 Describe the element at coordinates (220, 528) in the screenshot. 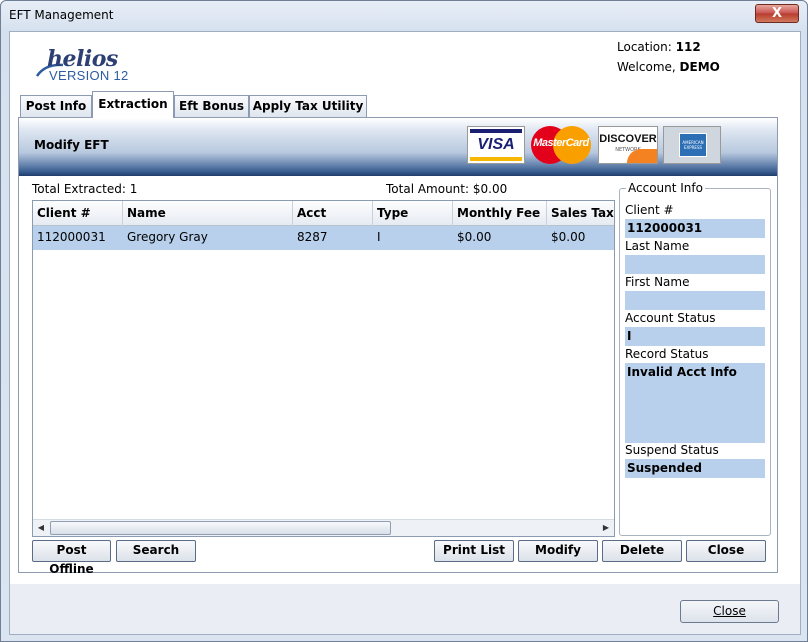

I see `scroll-thumb` at that location.